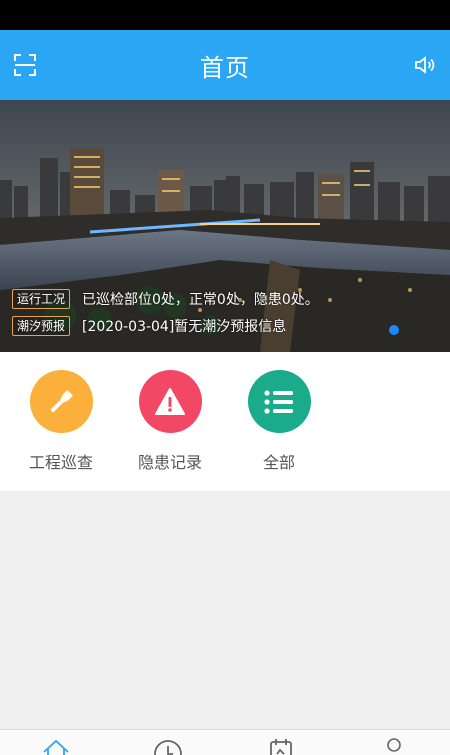 This screenshot has width=450, height=755. What do you see at coordinates (394, 330) in the screenshot?
I see `carousel-indicator` at bounding box center [394, 330].